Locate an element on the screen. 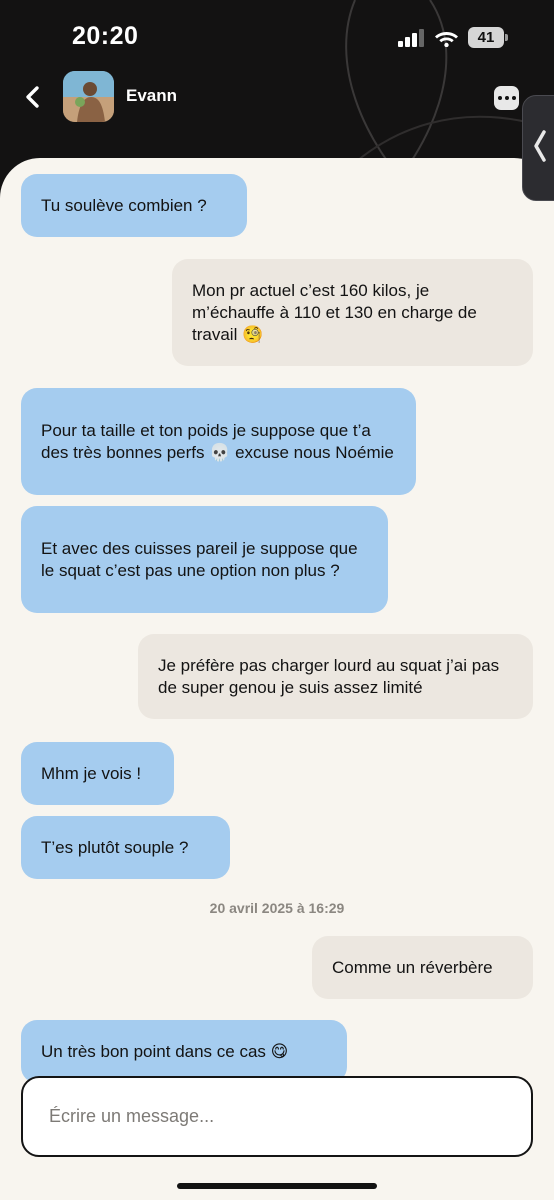  status-time: 20:20 is located at coordinates (105, 36).